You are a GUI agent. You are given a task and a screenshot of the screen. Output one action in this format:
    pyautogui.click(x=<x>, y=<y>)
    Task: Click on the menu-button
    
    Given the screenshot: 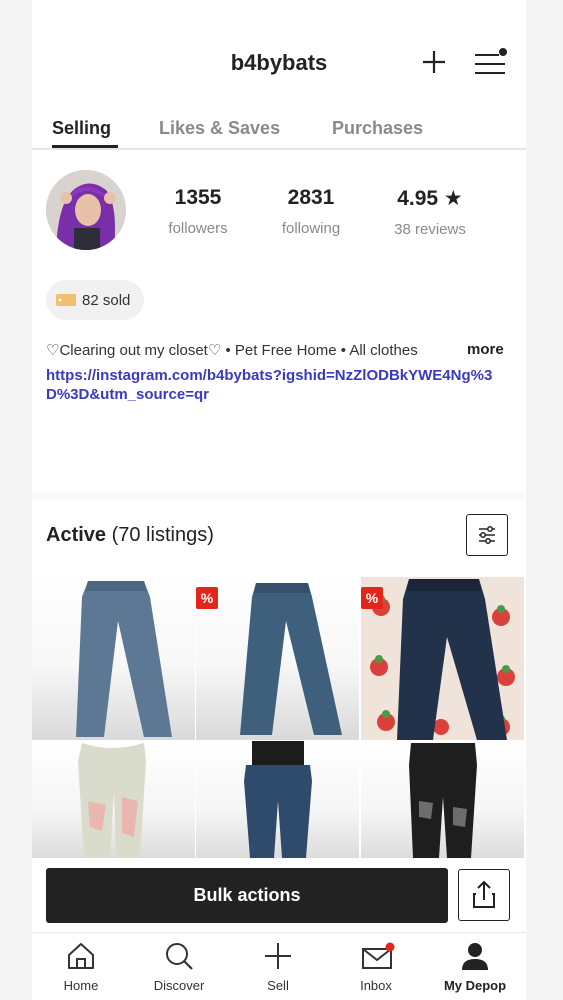 What is the action you would take?
    pyautogui.click(x=490, y=62)
    